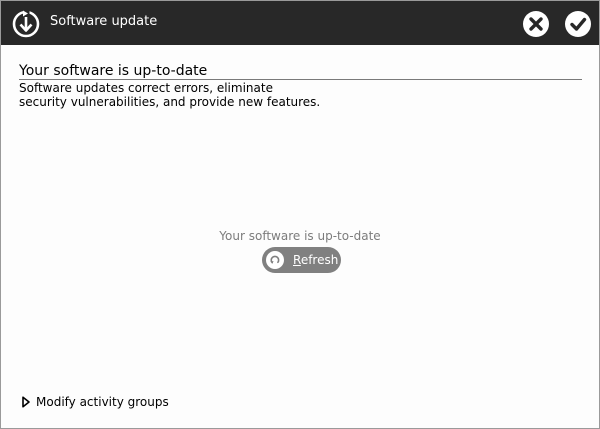 Image resolution: width=600 pixels, height=429 pixels. I want to click on title-bar: Software update, so click(300, 23).